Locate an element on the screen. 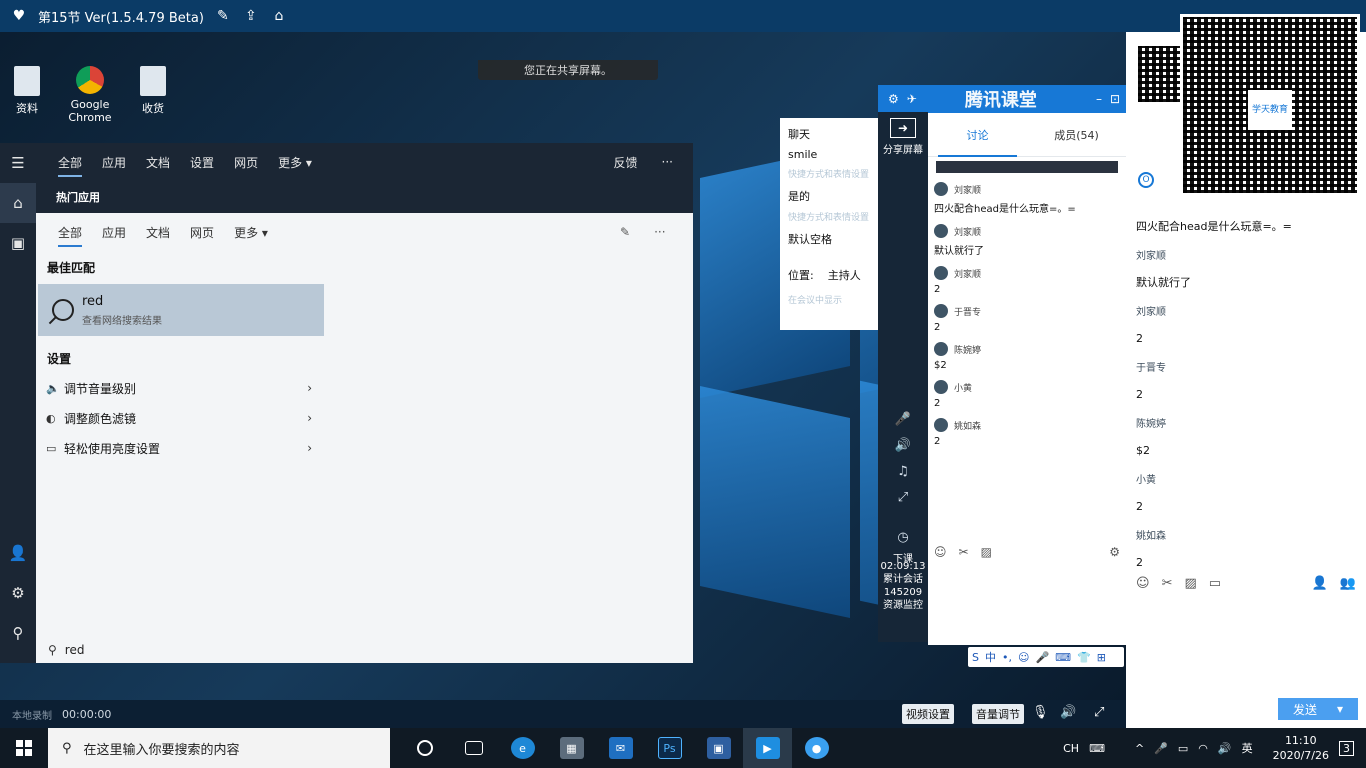 The width and height of the screenshot is (1366, 768). music-icon: ♫ is located at coordinates (903, 471).